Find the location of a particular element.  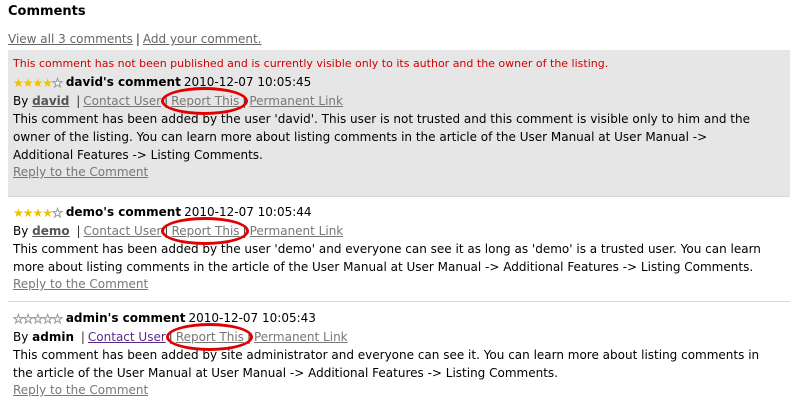

comment-header: ★★★★★ david's comment 2010-12-07 10:05:45 is located at coordinates (401, 82).